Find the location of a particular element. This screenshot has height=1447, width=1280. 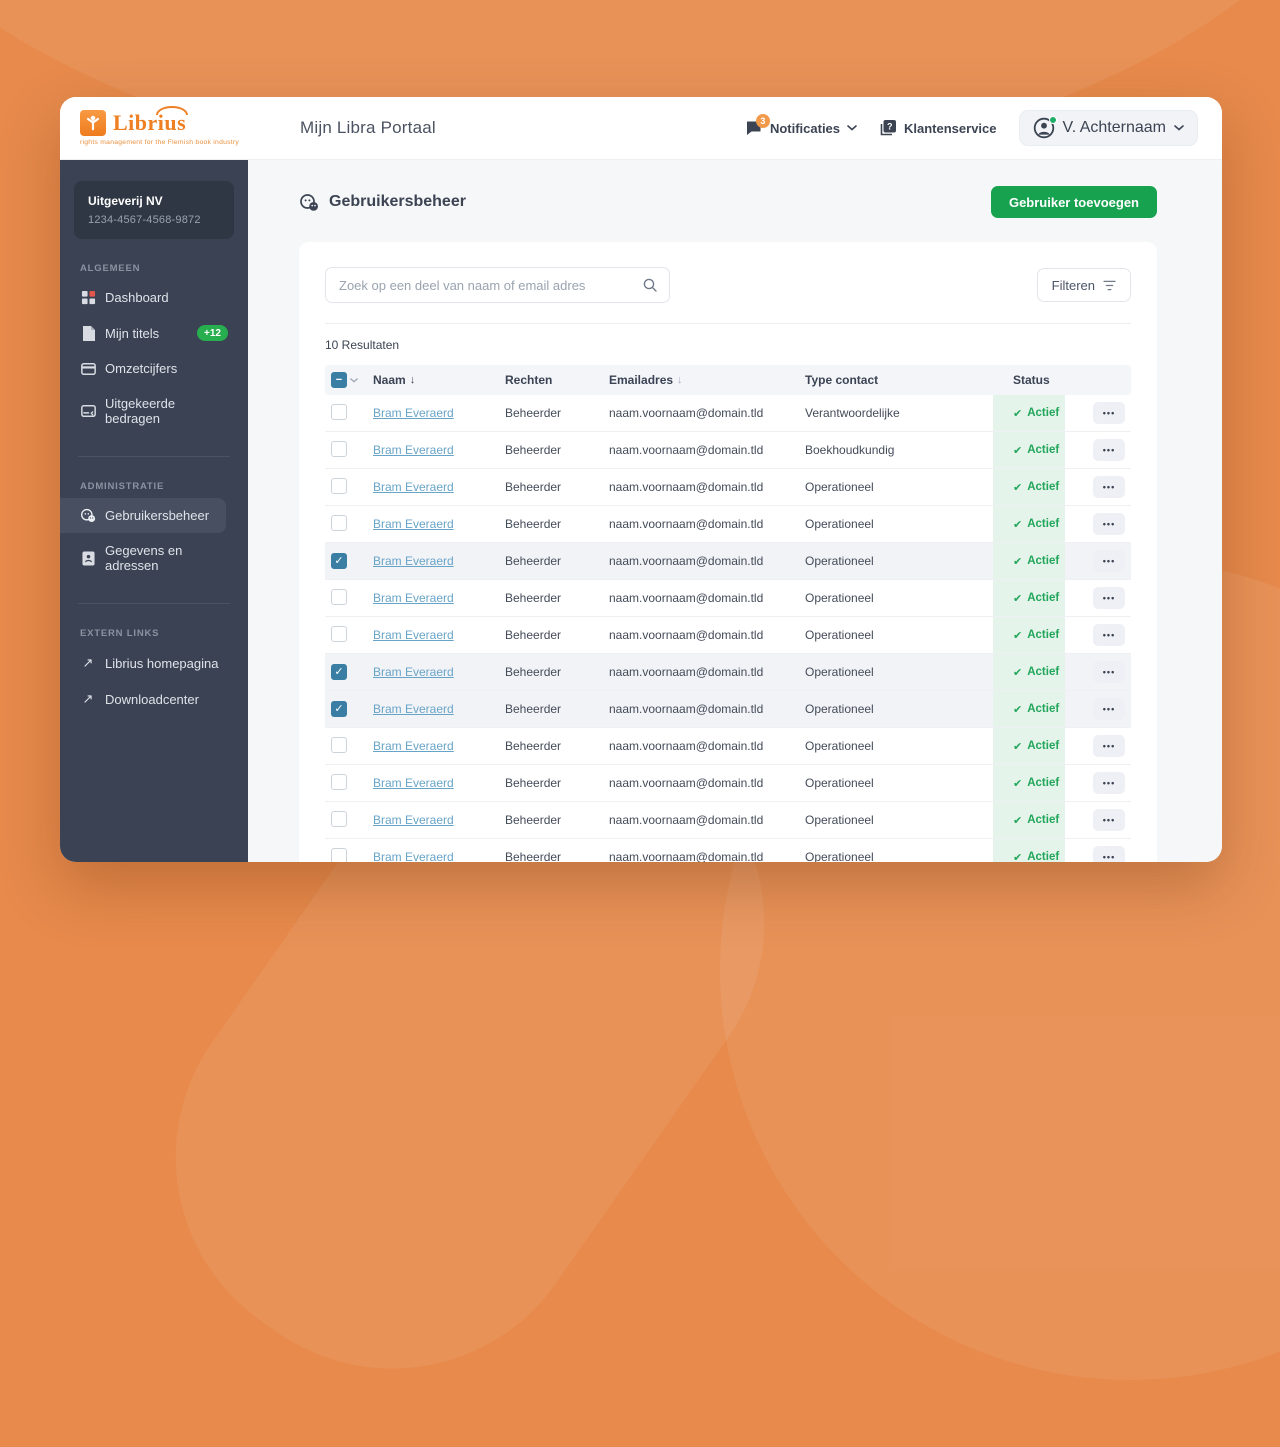

select-all-checkbox is located at coordinates (339, 380).